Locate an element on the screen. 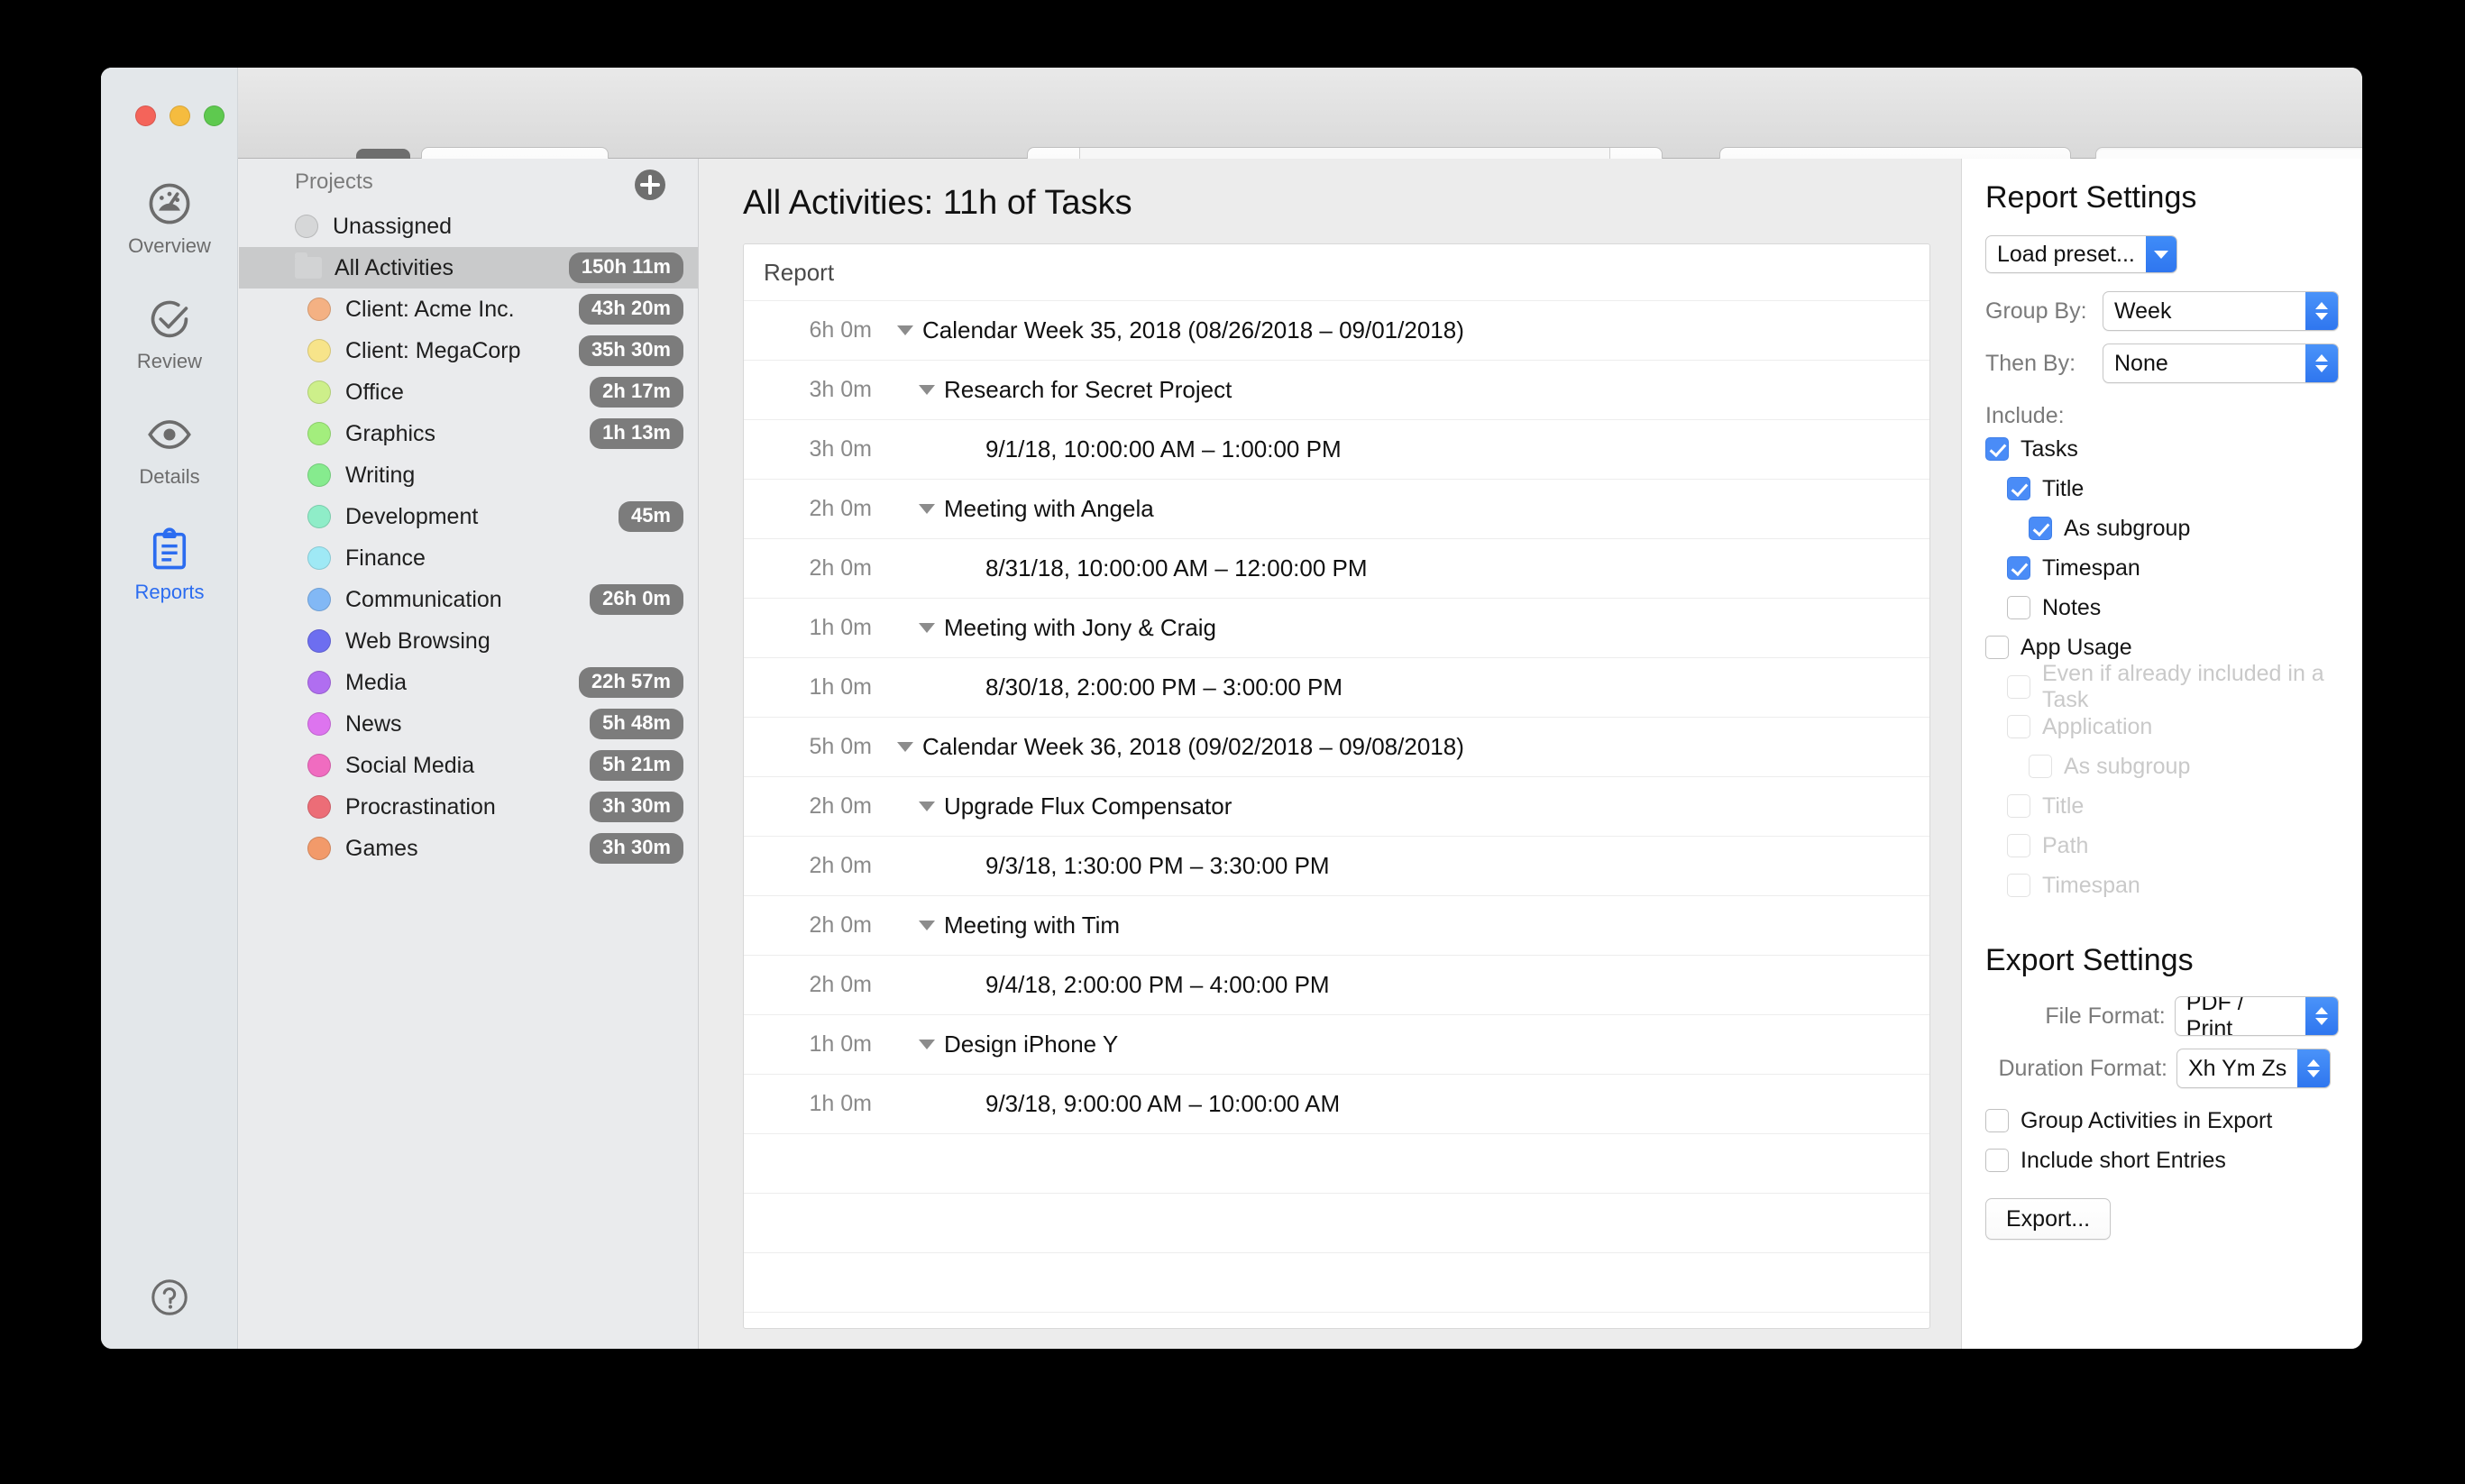 The height and width of the screenshot is (1484, 2465). group-by-select: Week is located at coordinates (2221, 311).